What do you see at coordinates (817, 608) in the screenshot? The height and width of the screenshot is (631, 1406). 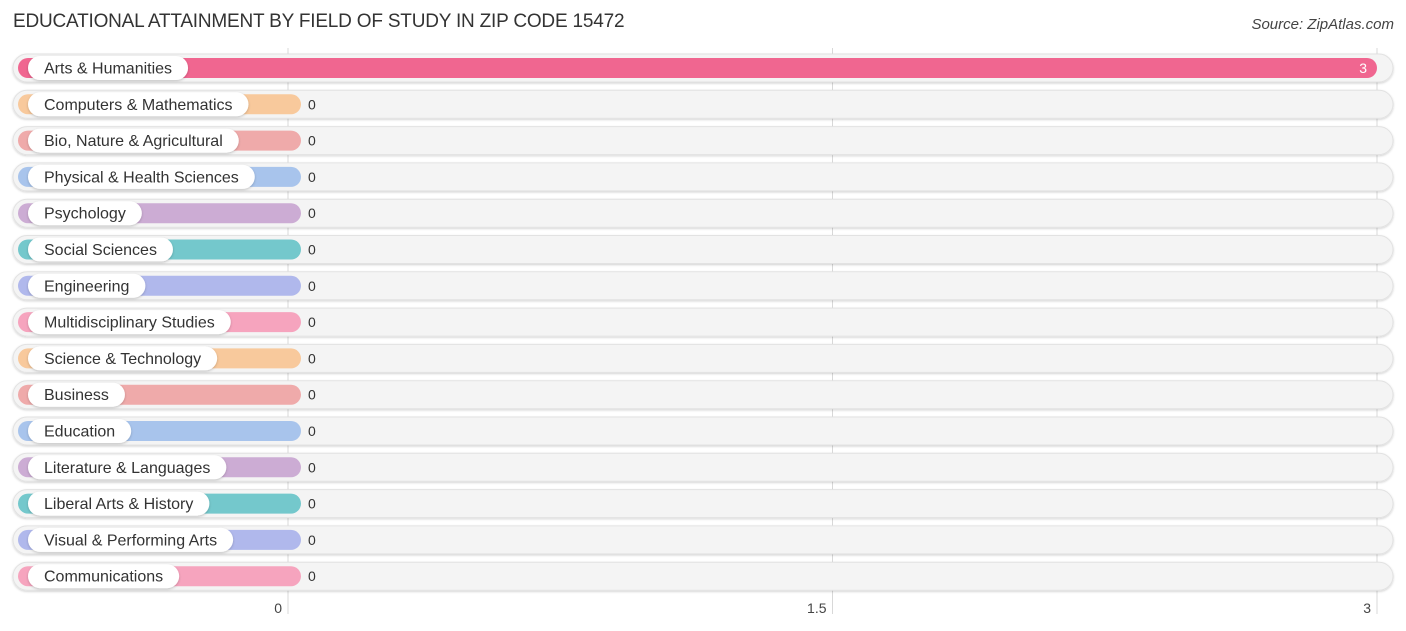 I see `x-tick-label: 1.5` at bounding box center [817, 608].